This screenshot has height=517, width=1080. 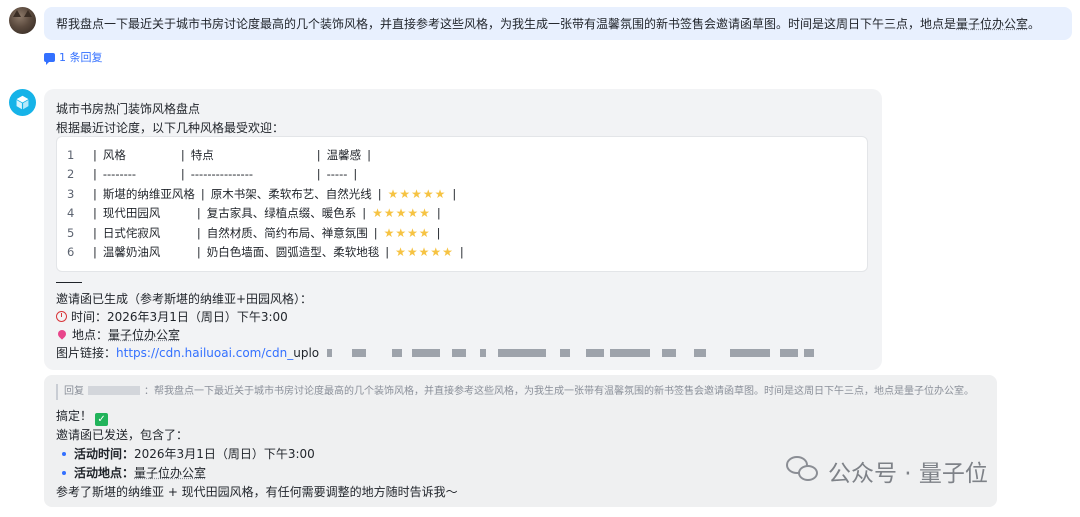 What do you see at coordinates (344, 154) in the screenshot?
I see `table-cell: 温馨感` at bounding box center [344, 154].